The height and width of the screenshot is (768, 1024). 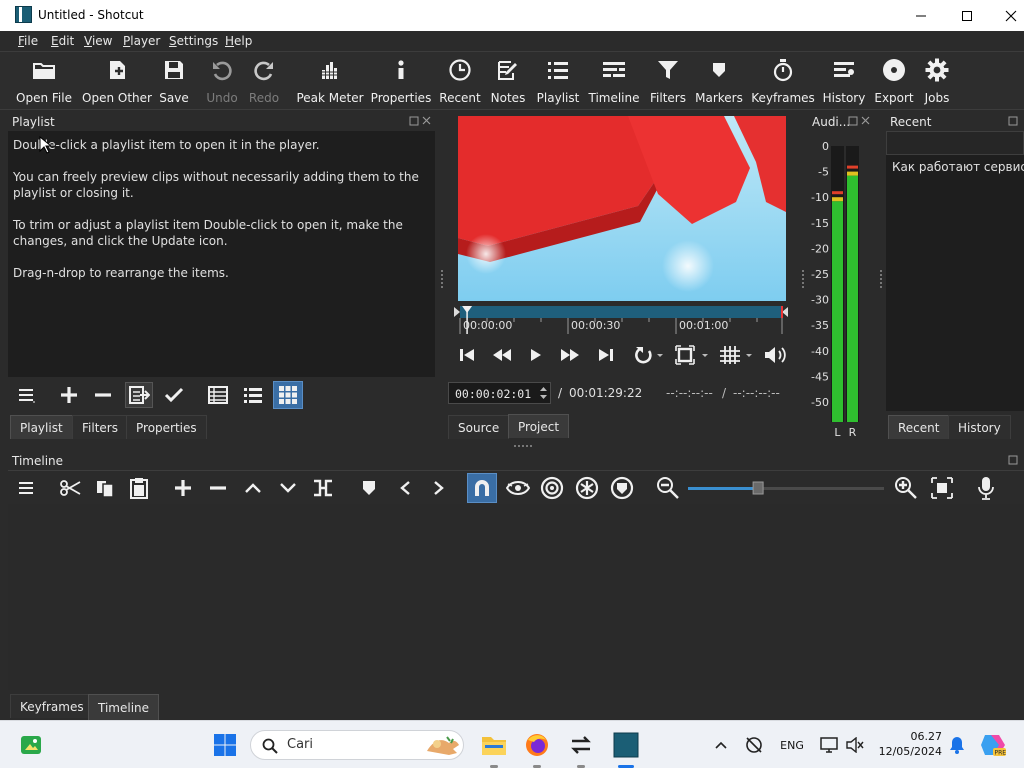 What do you see at coordinates (668, 488) in the screenshot?
I see `zoom-out-button` at bounding box center [668, 488].